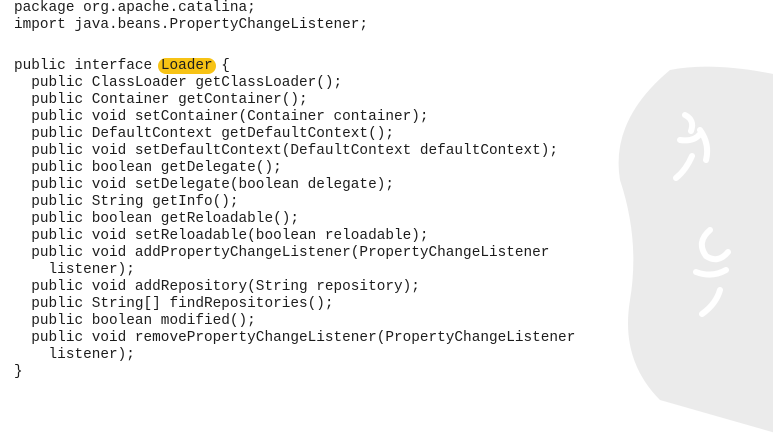 The height and width of the screenshot is (440, 773). What do you see at coordinates (174, 304) in the screenshot?
I see `code-line-find-repositories: public String[] findRepositories();` at bounding box center [174, 304].